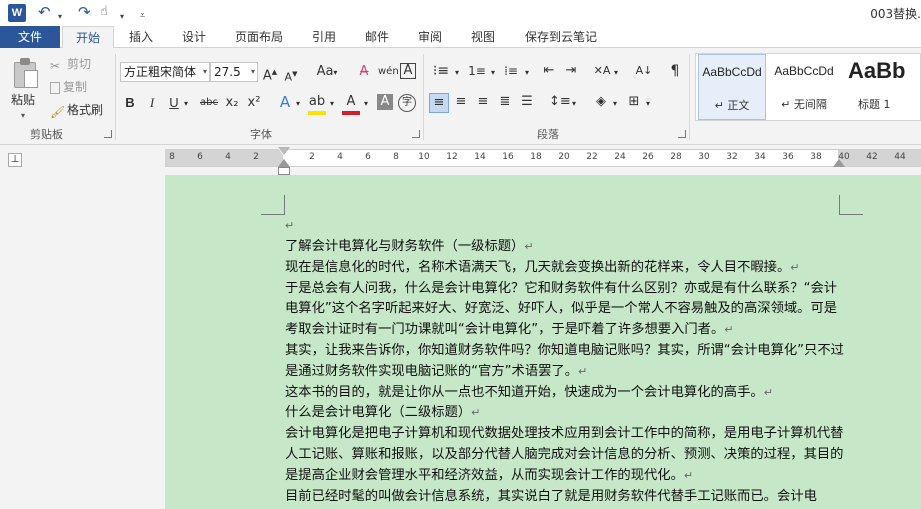  I want to click on touch-mode-dropdown-icon: ▾, so click(122, 17).